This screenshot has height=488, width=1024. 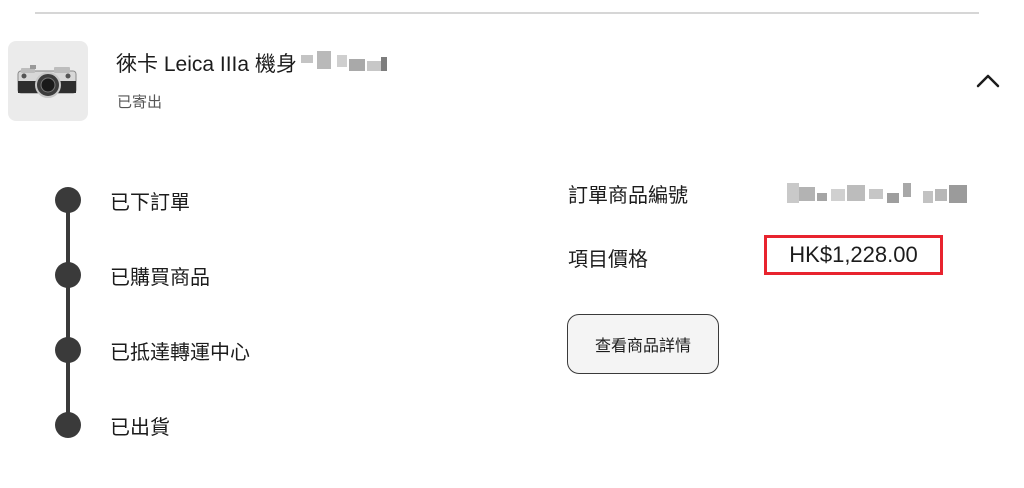 I want to click on top-divider, so click(x=507, y=13).